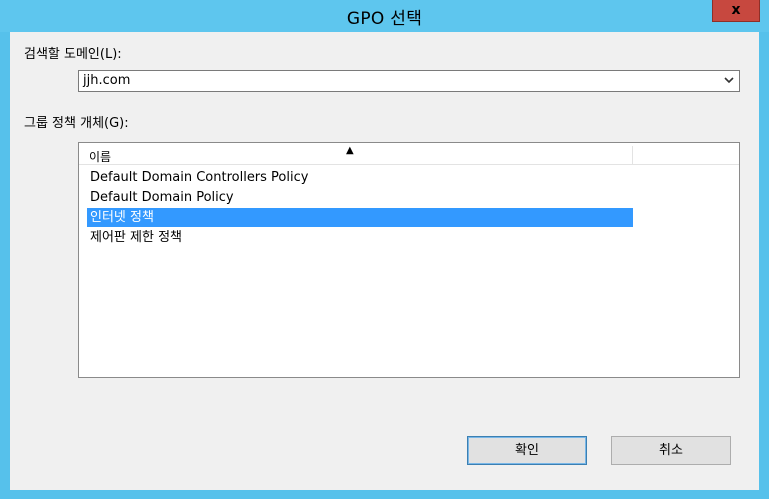 Image resolution: width=769 pixels, height=499 pixels. What do you see at coordinates (360, 217) in the screenshot?
I see `list-item: 인터넷 정책` at bounding box center [360, 217].